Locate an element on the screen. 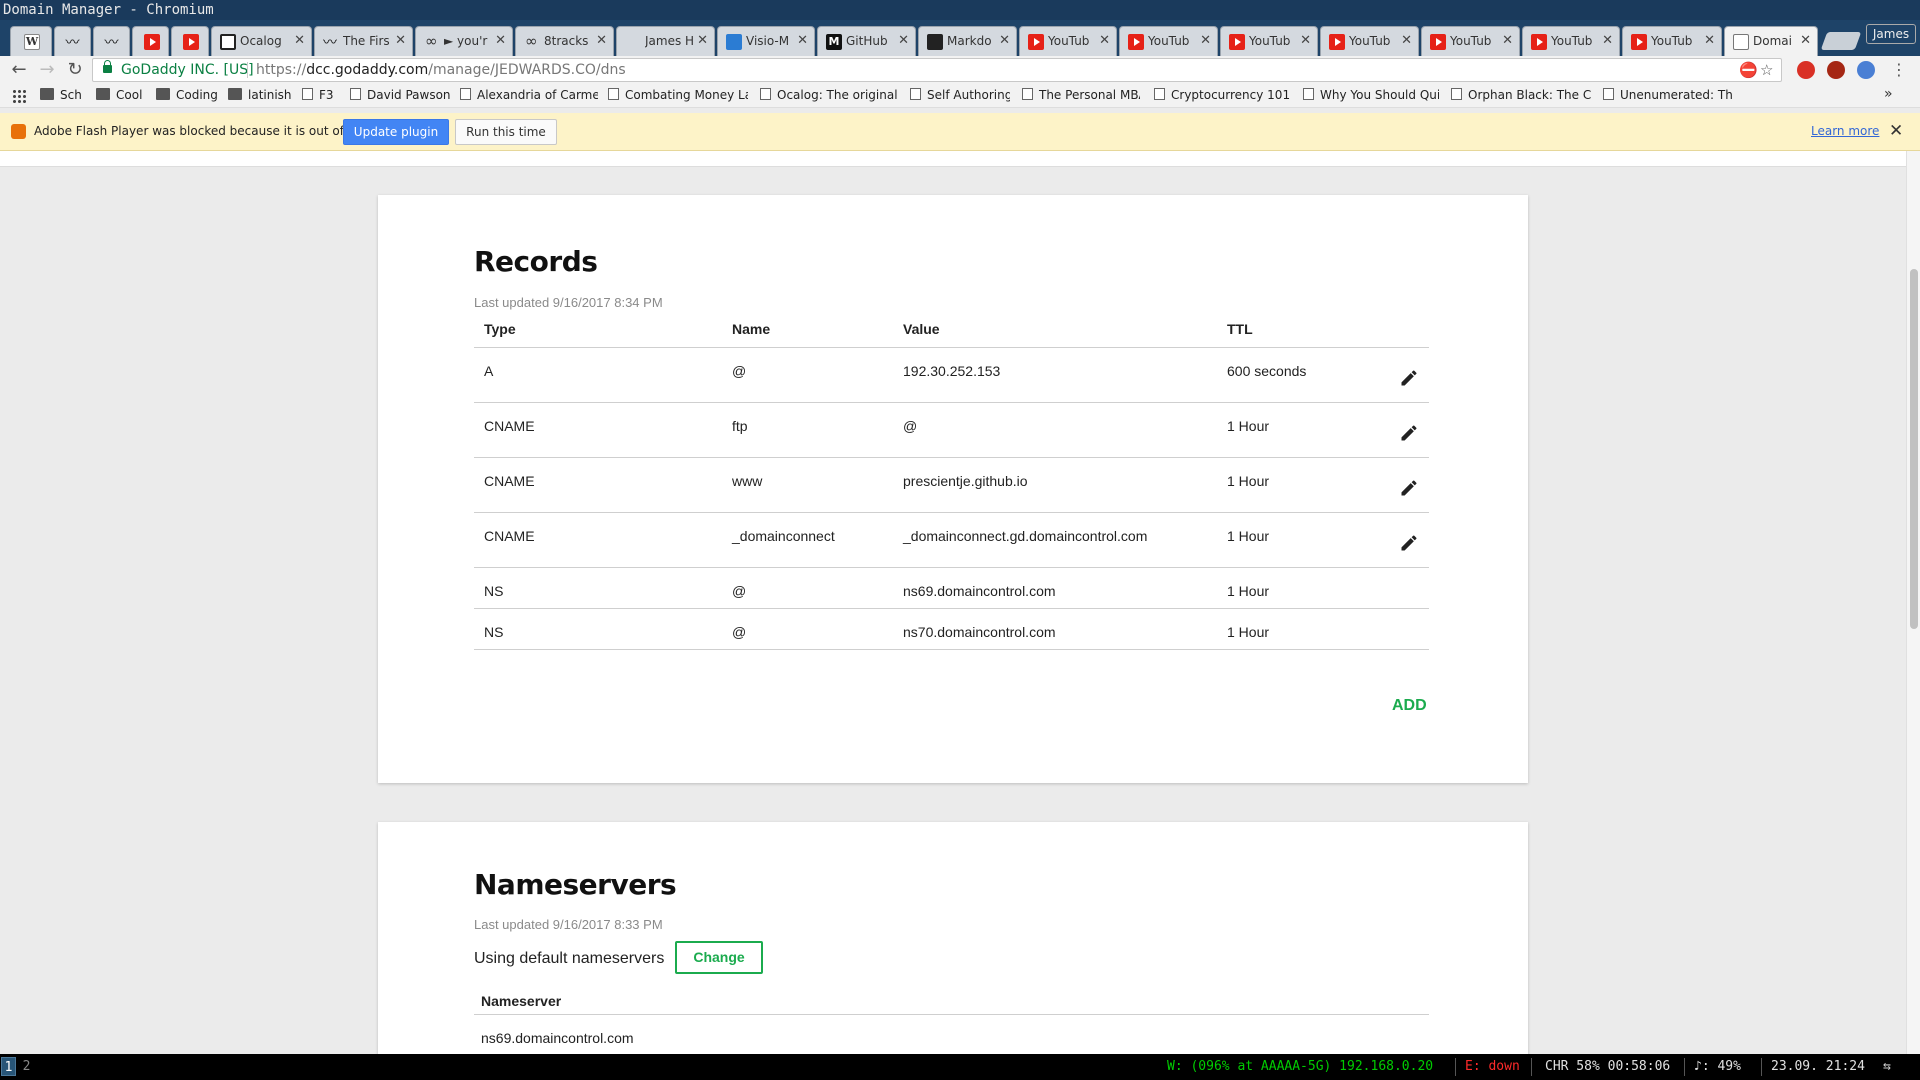 The width and height of the screenshot is (1920, 1080). close-icon: ✕ is located at coordinates (1896, 131).